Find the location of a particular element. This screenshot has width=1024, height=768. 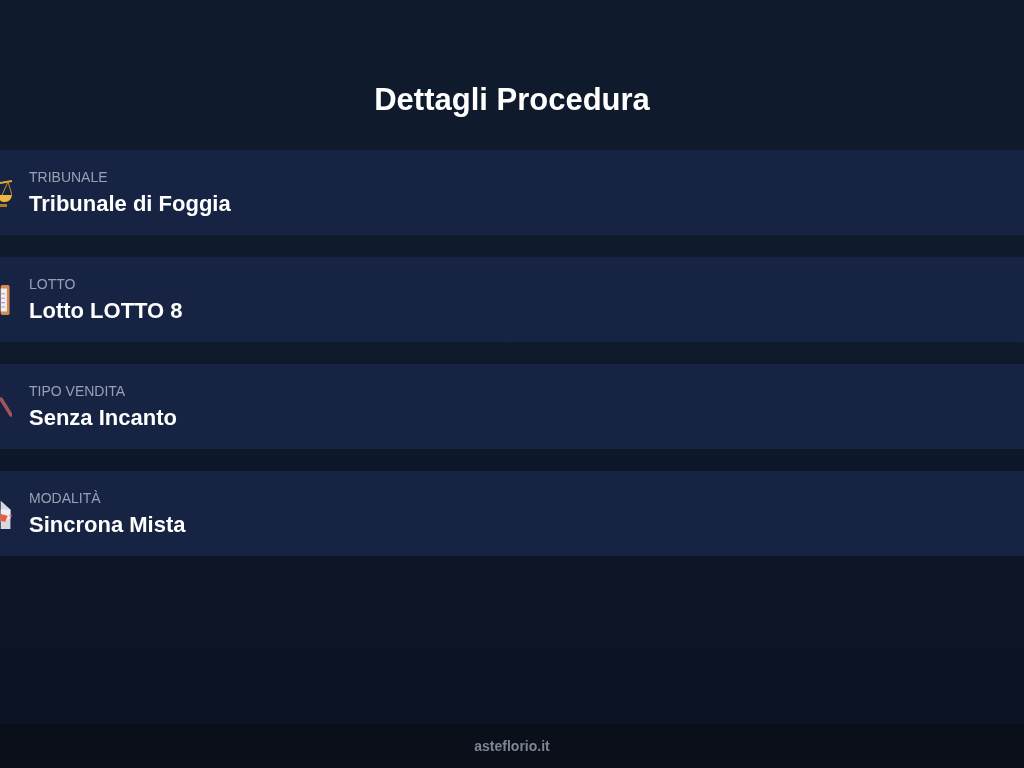

field-label: MODALITÀ is located at coordinates (65, 498).